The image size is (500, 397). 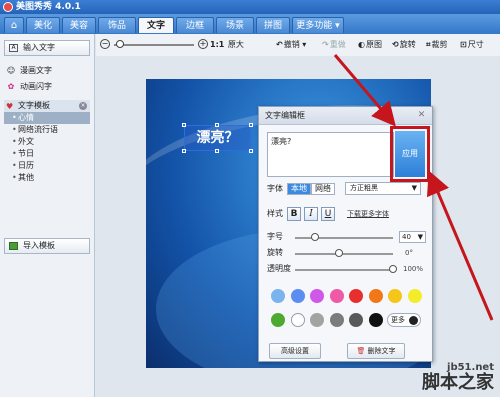 I want to click on input-text-button: A 输入文字, so click(x=47, y=48).